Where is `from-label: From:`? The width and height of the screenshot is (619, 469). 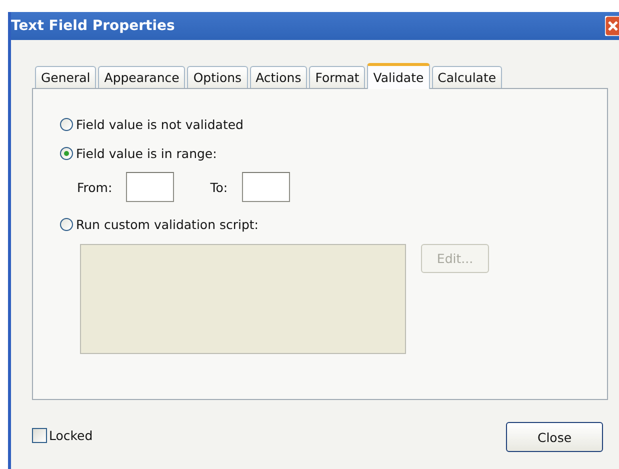 from-label: From: is located at coordinates (94, 187).